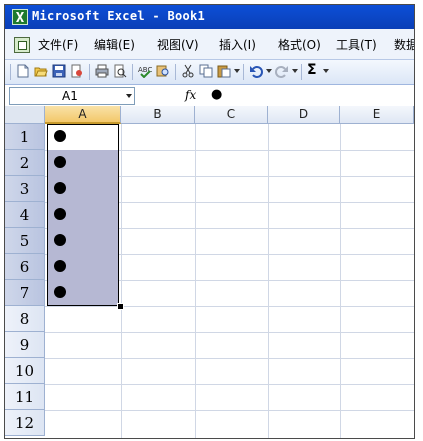  What do you see at coordinates (25, 345) in the screenshot?
I see `row-header-9: 9` at bounding box center [25, 345].